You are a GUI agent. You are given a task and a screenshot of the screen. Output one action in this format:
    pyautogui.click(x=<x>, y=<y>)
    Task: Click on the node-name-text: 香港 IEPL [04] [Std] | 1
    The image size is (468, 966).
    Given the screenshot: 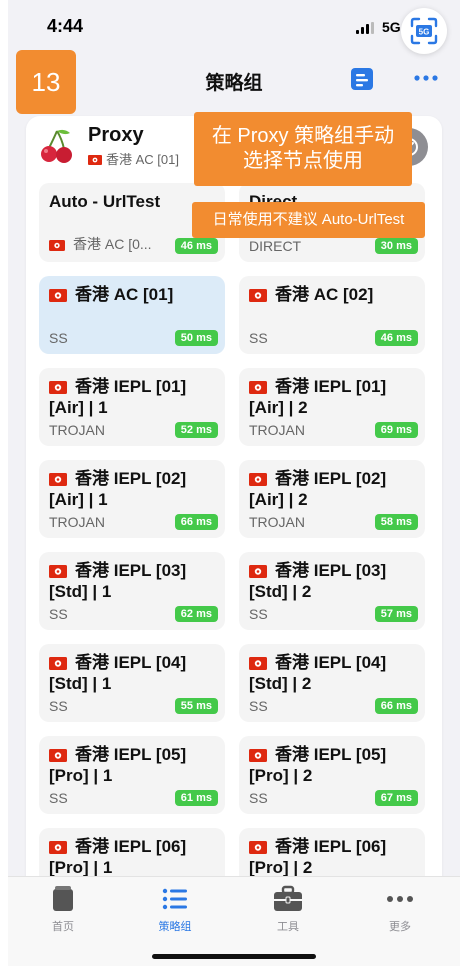 What is the action you would take?
    pyautogui.click(x=118, y=673)
    